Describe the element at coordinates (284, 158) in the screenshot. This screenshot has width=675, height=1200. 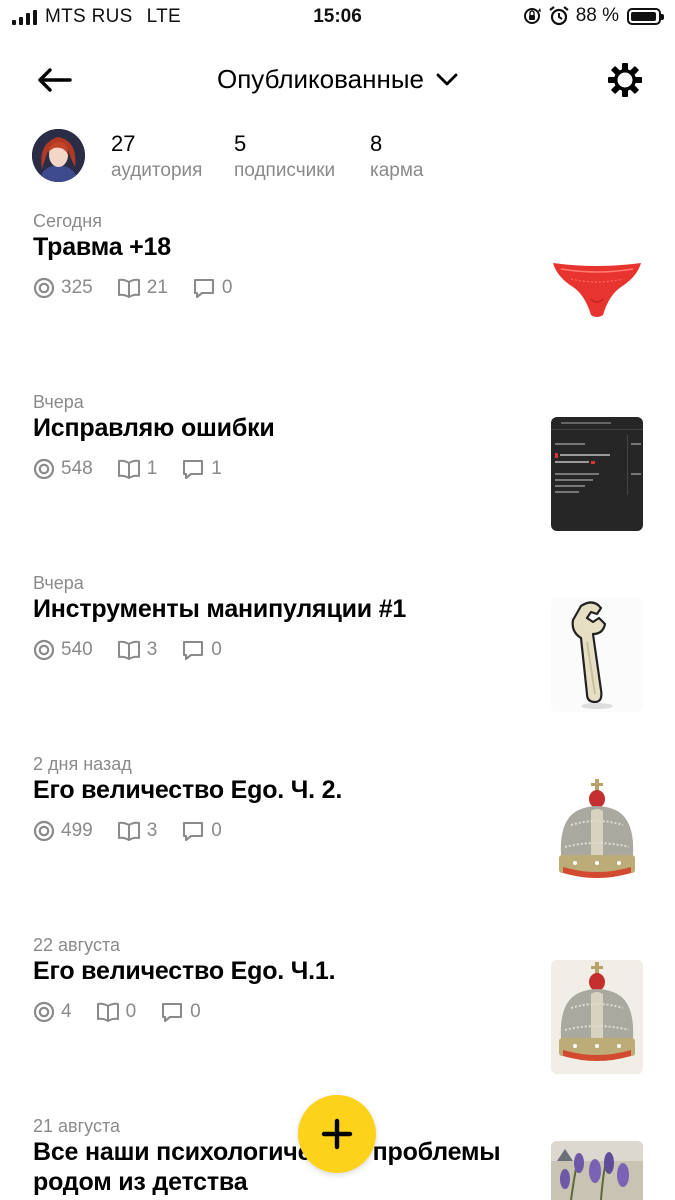
I see `stat-subscribers: 5 подписчики` at that location.